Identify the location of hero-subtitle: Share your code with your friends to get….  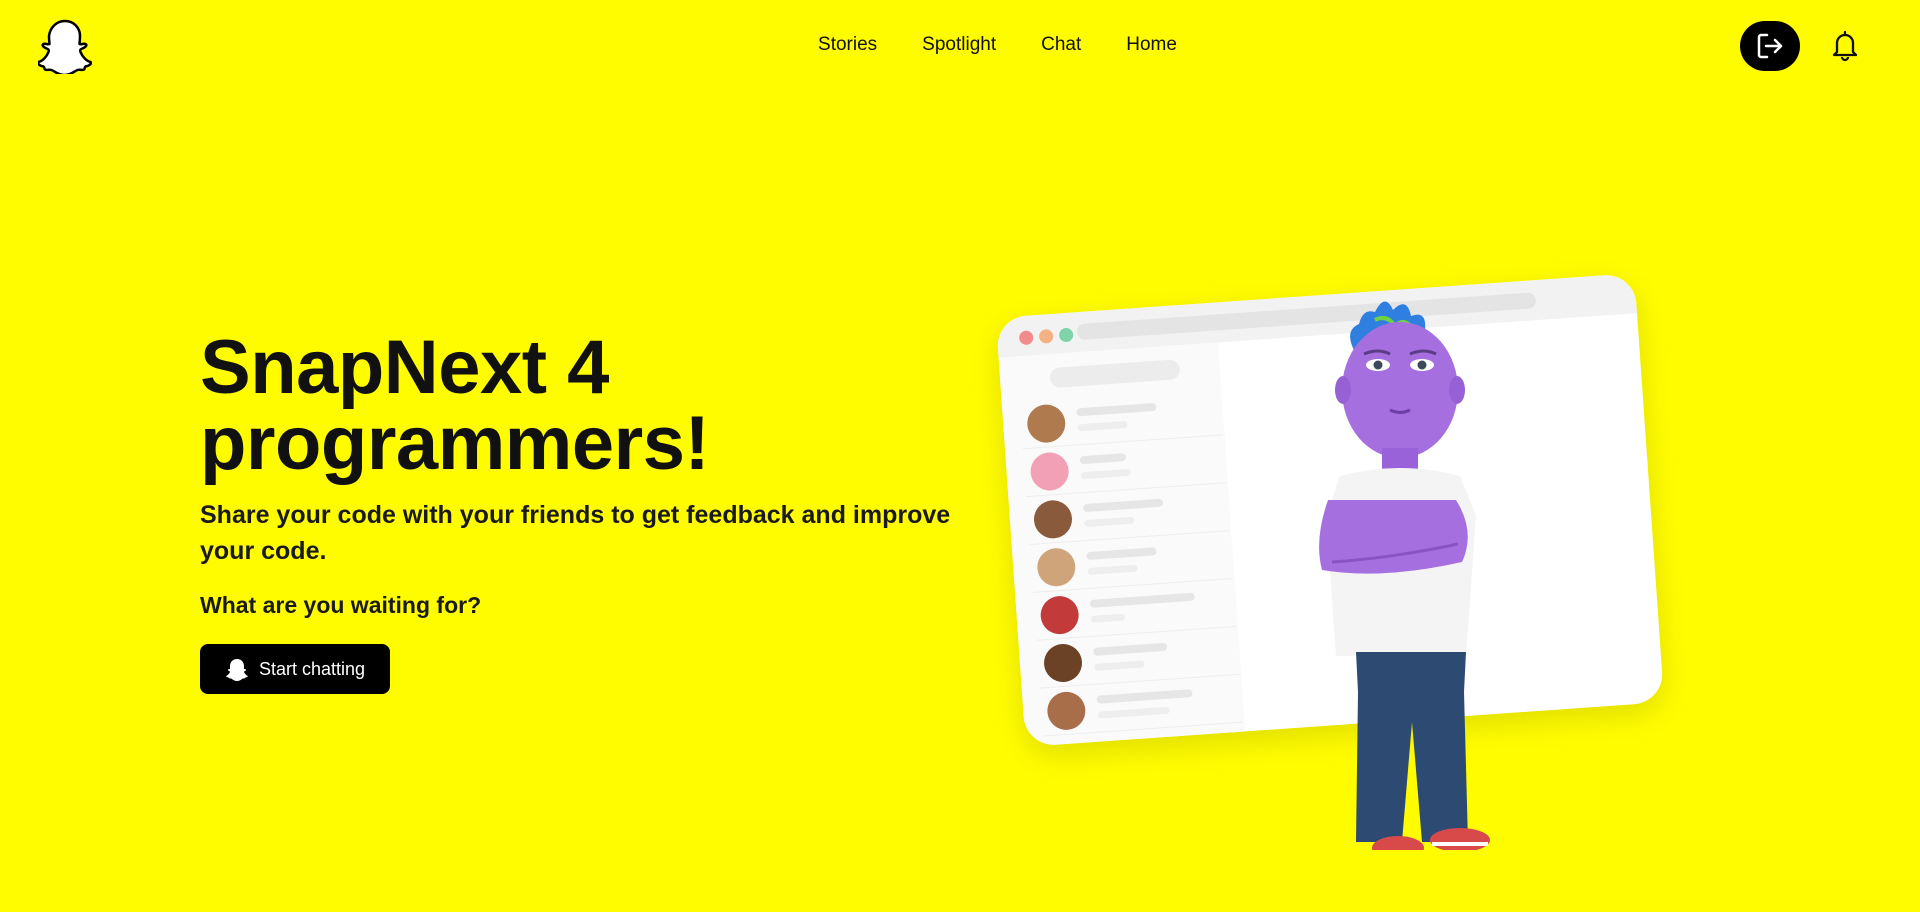
(575, 533).